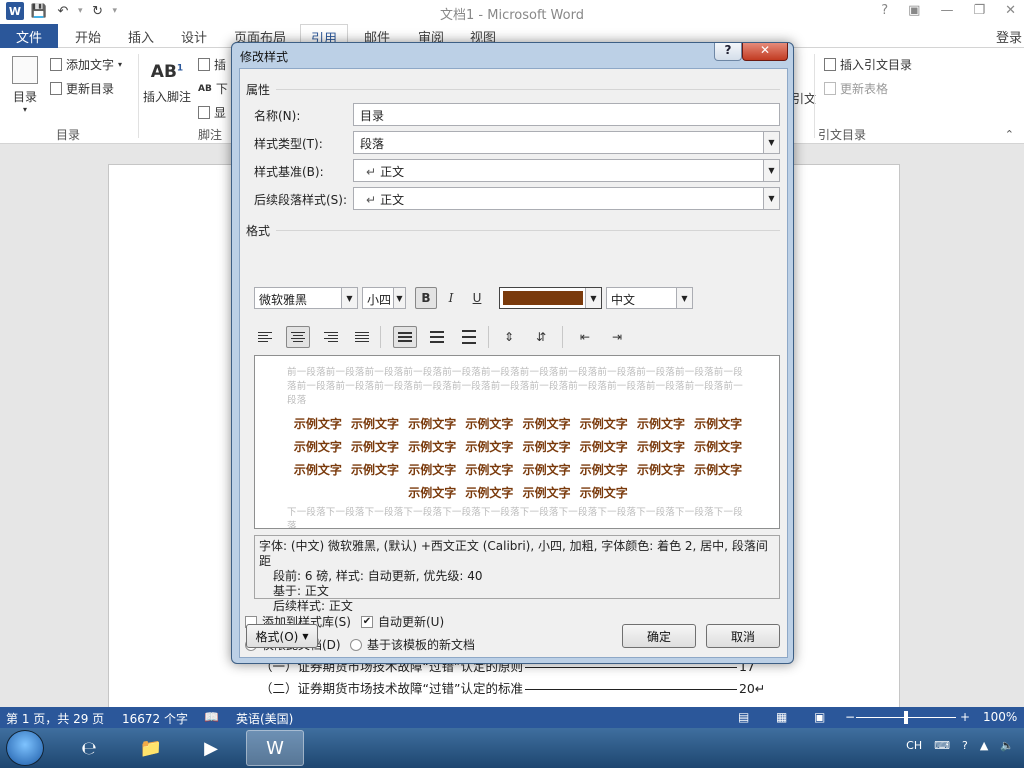  What do you see at coordinates (25, 85) in the screenshot?
I see `toc-button: 目录 ▾` at bounding box center [25, 85].